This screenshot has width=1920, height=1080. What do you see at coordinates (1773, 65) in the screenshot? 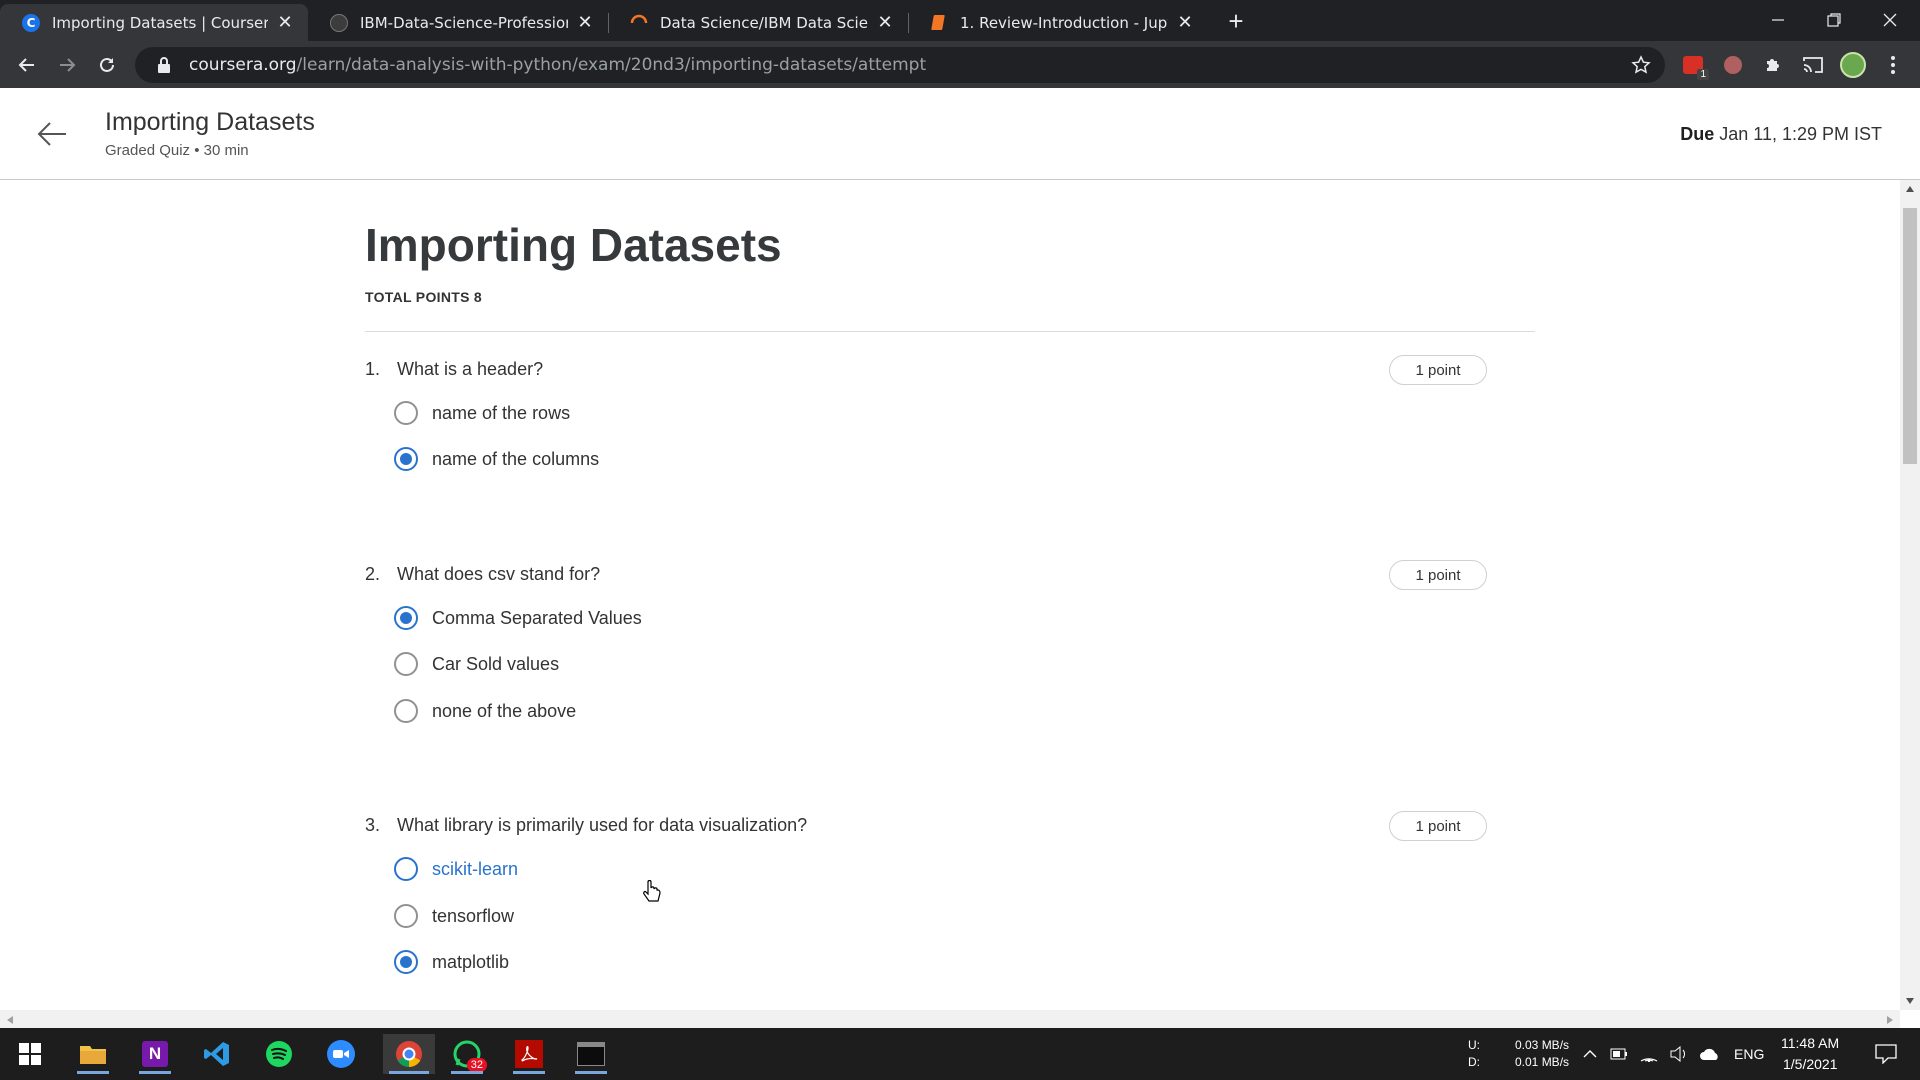
I see `extensions-puzzle-icon` at bounding box center [1773, 65].